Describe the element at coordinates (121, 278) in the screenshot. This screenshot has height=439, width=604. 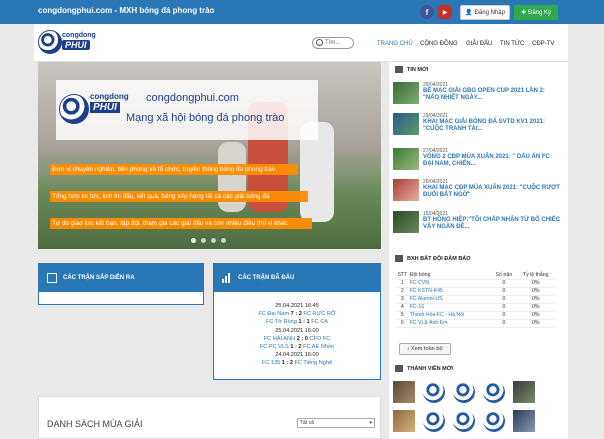
I see `panel-header: CÁC TRẬN SẮP DIỄN RA` at that location.